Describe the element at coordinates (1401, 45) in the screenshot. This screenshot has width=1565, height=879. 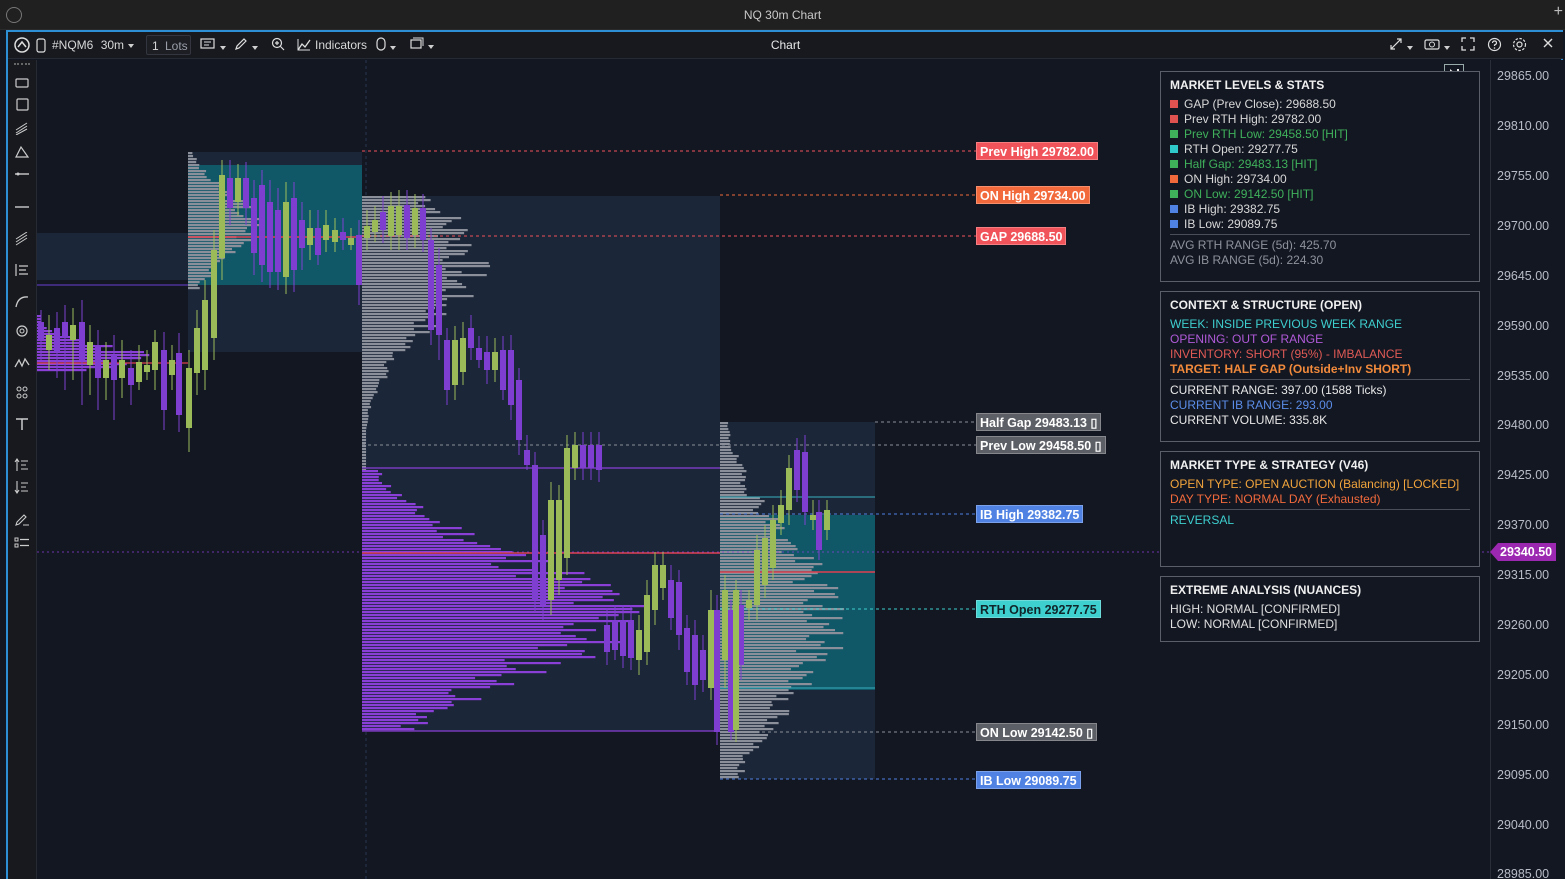
I see `compare-icon` at that location.